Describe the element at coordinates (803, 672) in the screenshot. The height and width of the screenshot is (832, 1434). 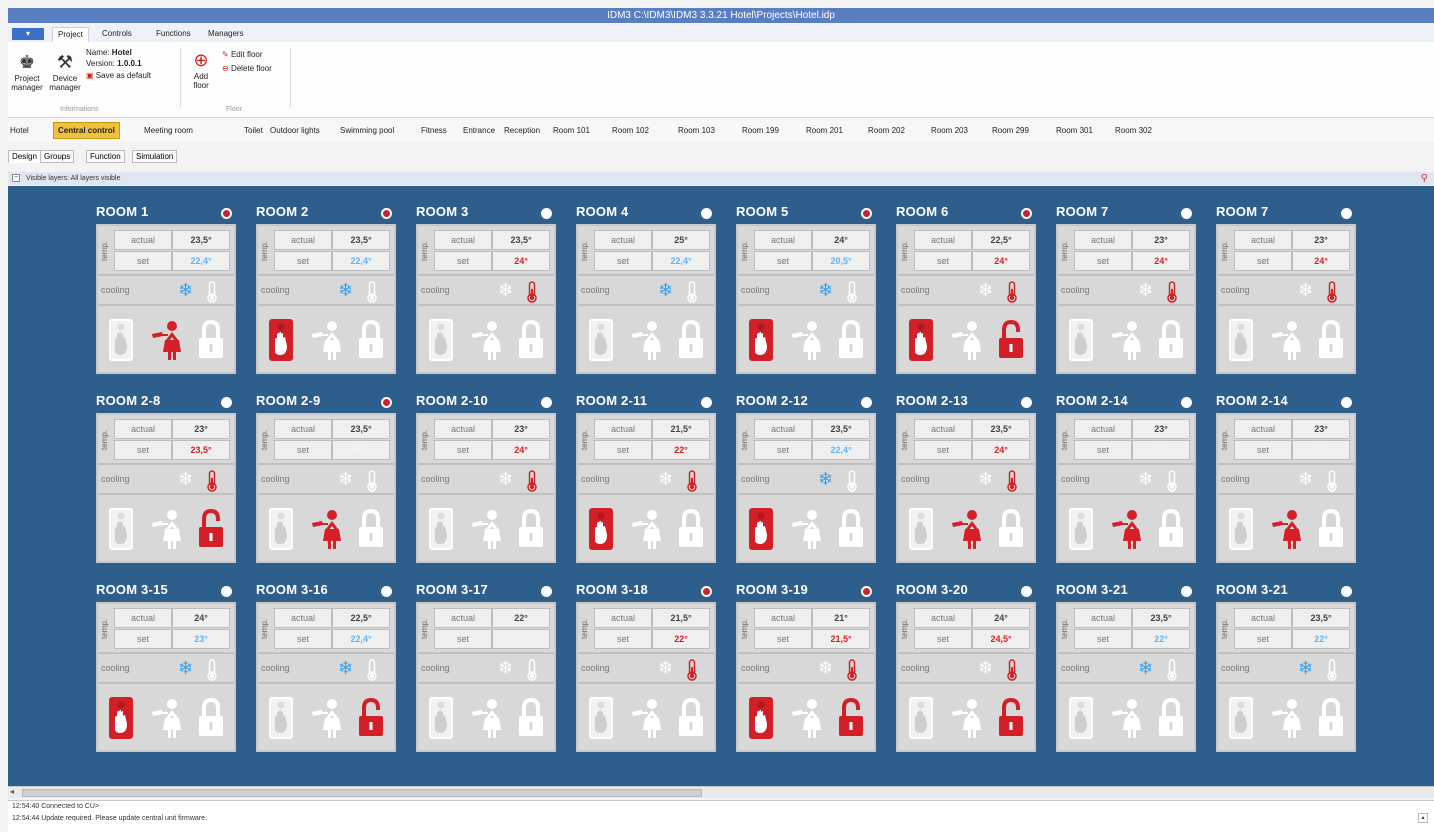
I see `room-tile: ROOM 3-19 temp. actual 21° set 21,5° cooling ❄` at that location.